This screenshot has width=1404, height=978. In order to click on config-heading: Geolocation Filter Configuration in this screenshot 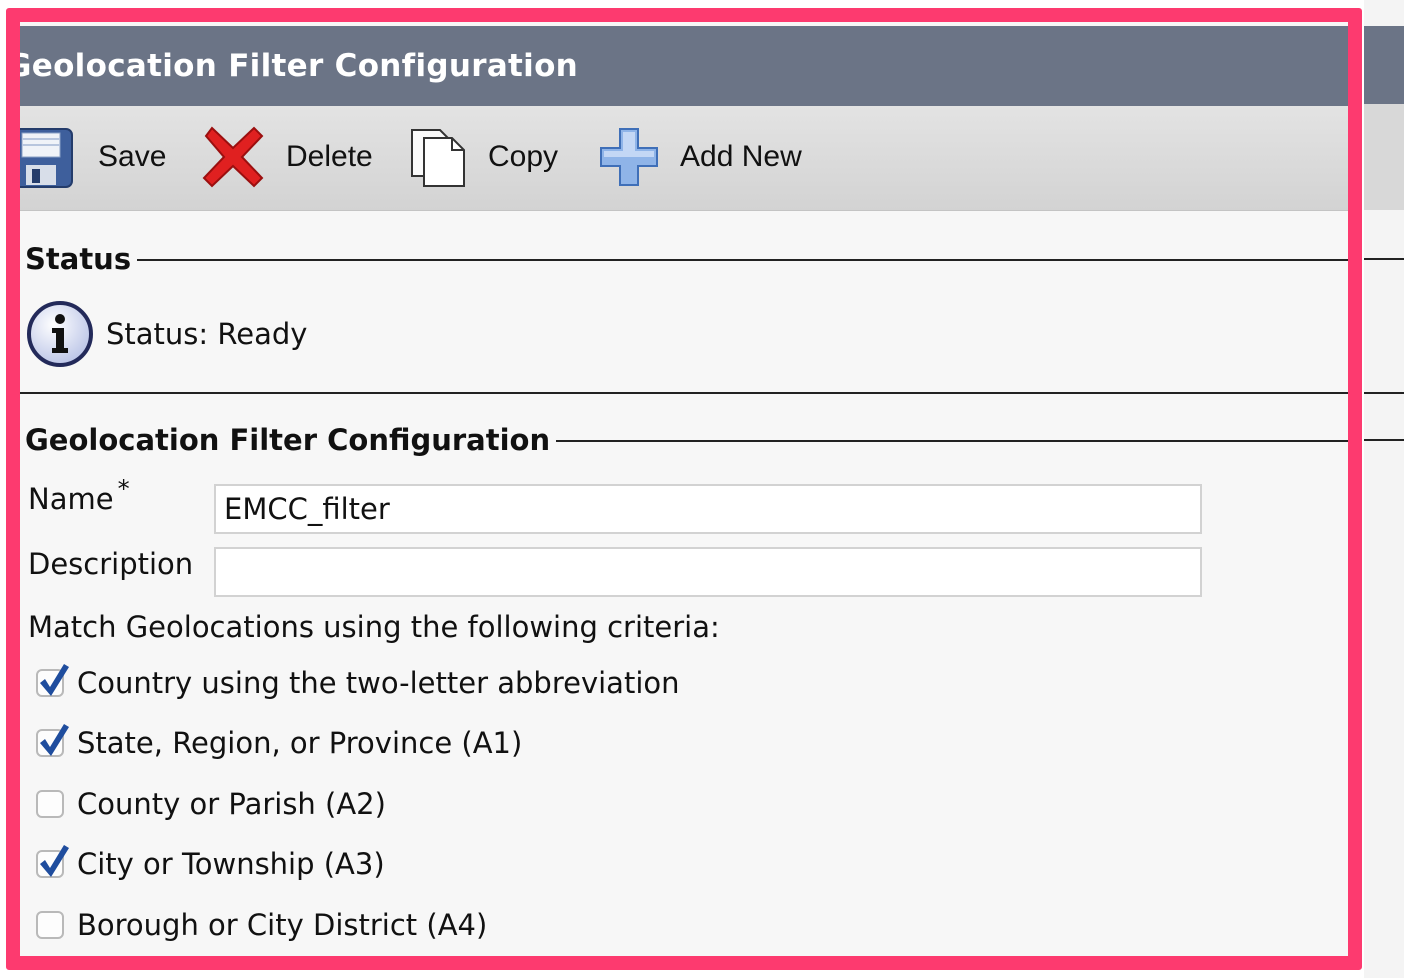, I will do `click(288, 440)`.